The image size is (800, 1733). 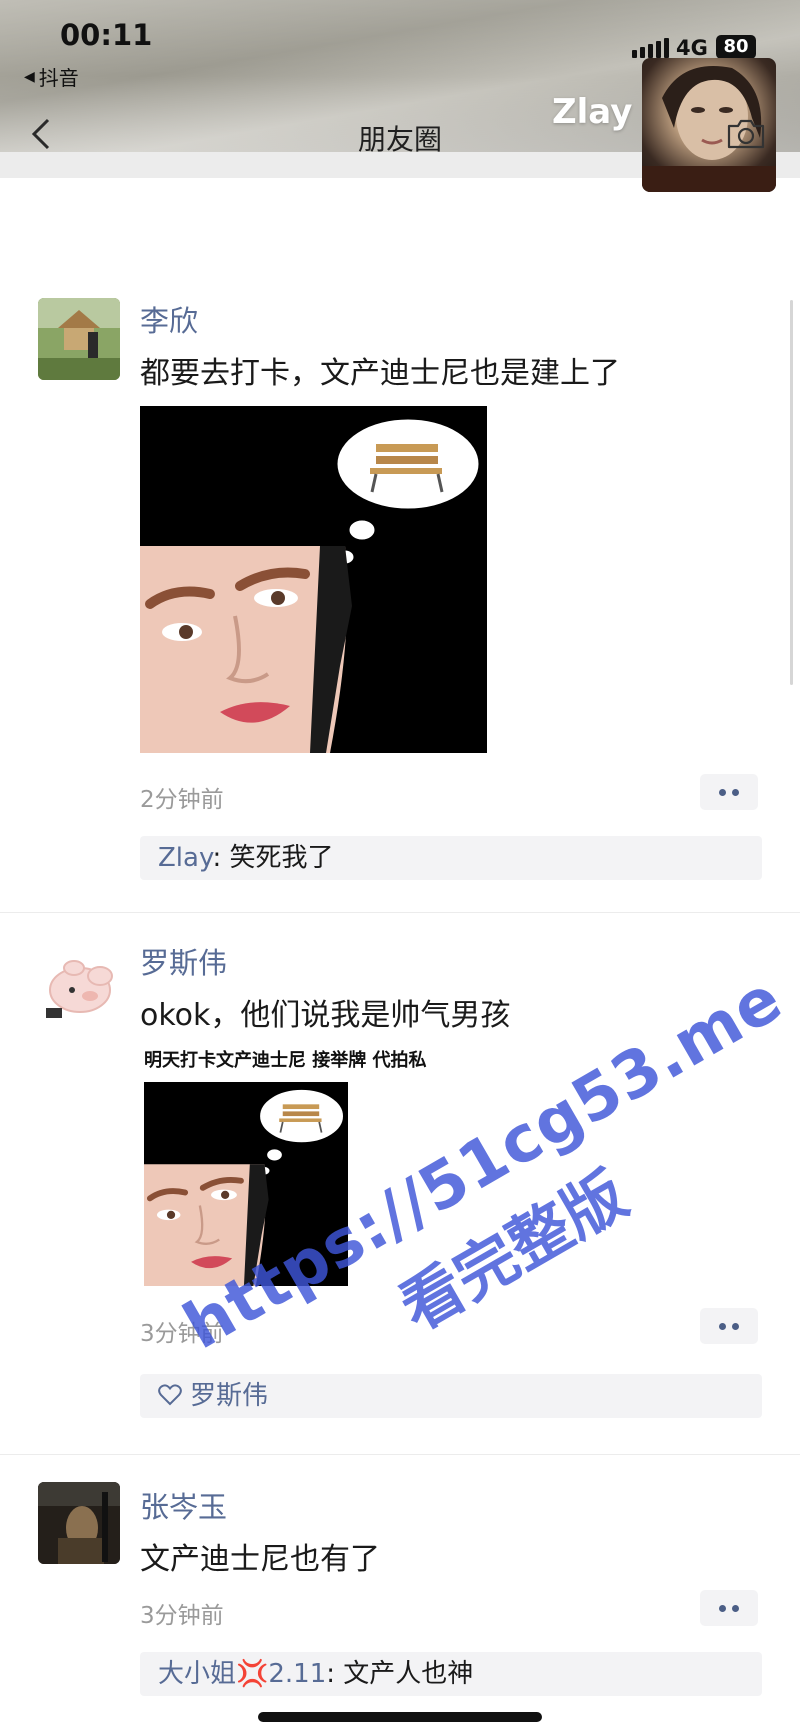 I want to click on likes-box: 罗斯伟, so click(x=451, y=1396).